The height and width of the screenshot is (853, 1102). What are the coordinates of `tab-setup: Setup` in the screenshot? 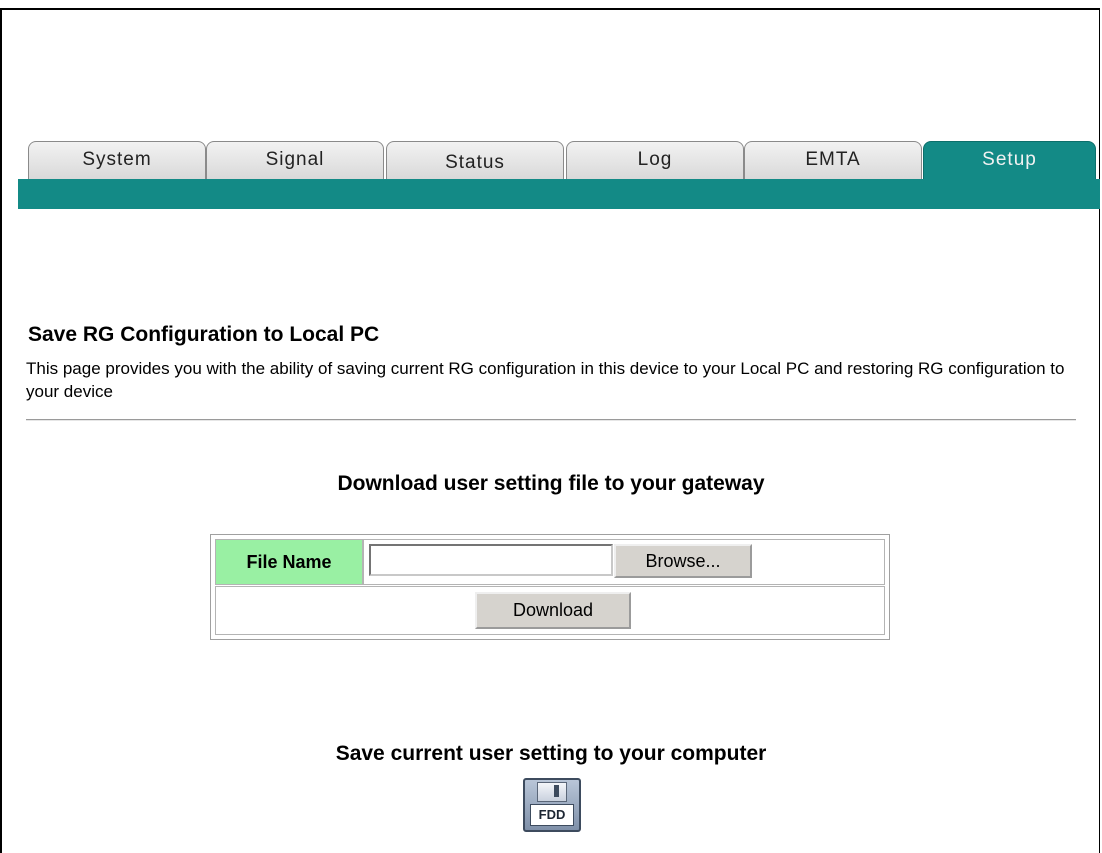 It's located at (1009, 160).